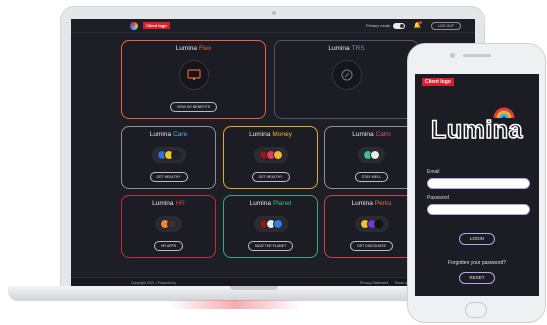  I want to click on privacy-mode-label: Privacy mode, so click(378, 25).